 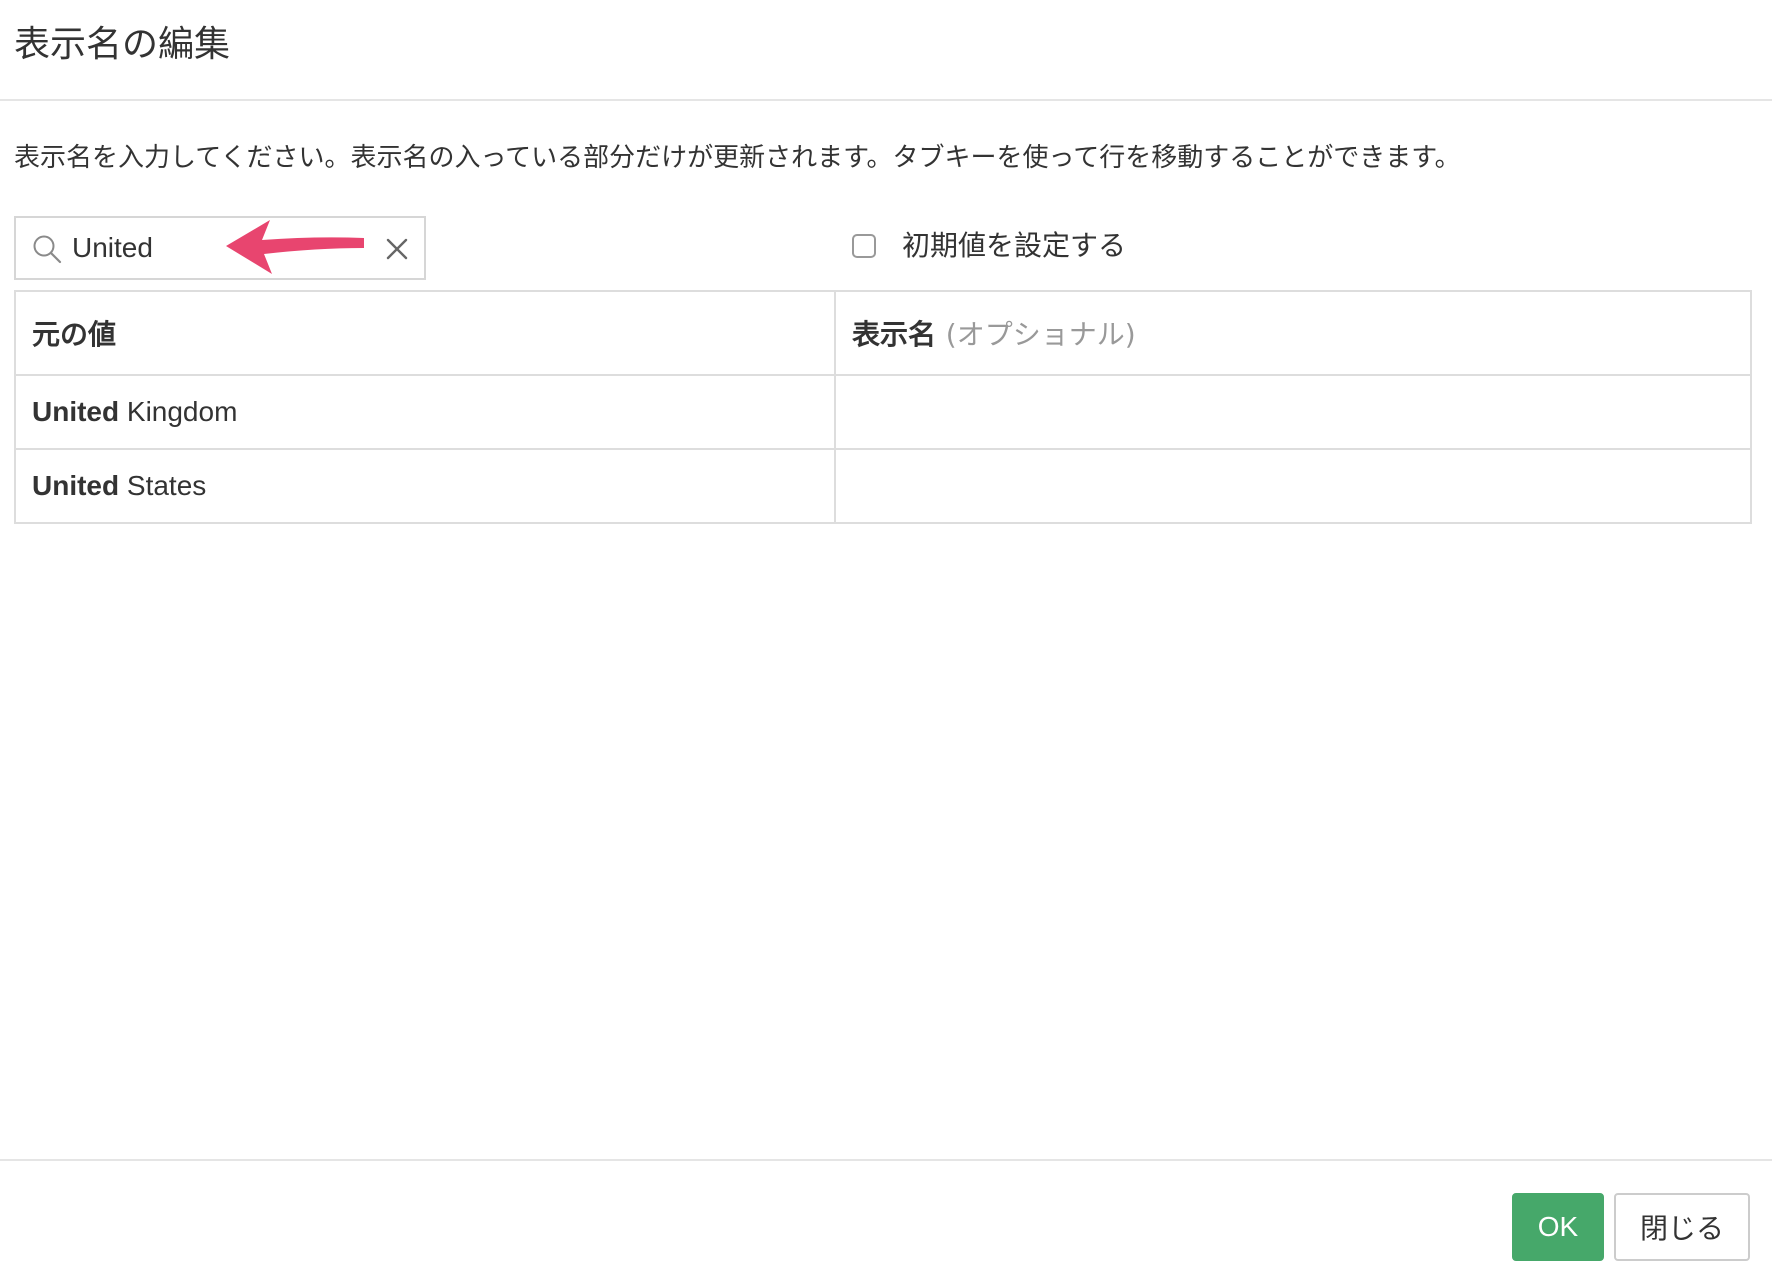 I want to click on table-header-row: 元の値 表示名 (オプショナル), so click(x=883, y=333).